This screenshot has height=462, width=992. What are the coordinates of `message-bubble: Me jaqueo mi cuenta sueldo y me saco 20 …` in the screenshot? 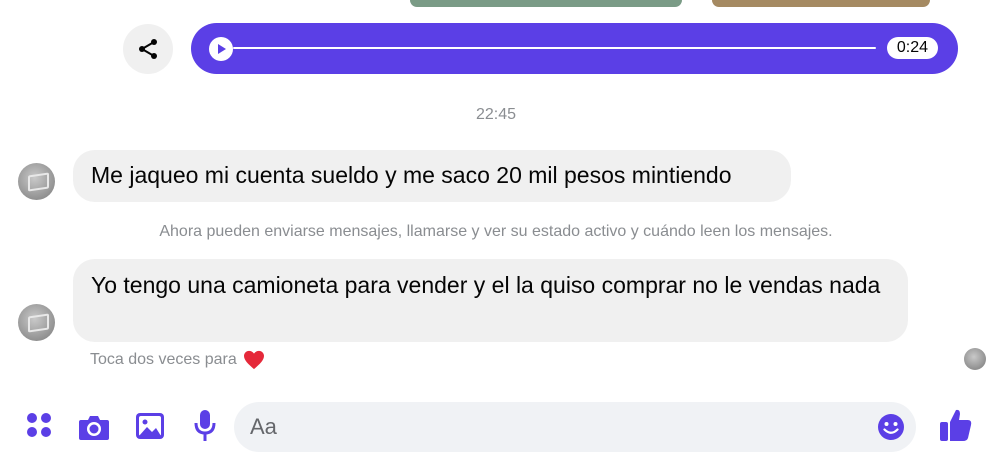 It's located at (432, 176).